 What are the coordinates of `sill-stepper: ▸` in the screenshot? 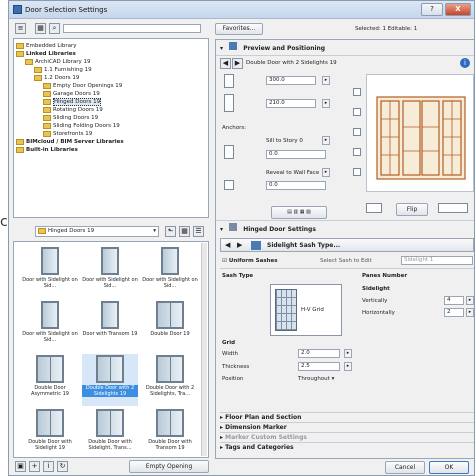 It's located at (326, 140).